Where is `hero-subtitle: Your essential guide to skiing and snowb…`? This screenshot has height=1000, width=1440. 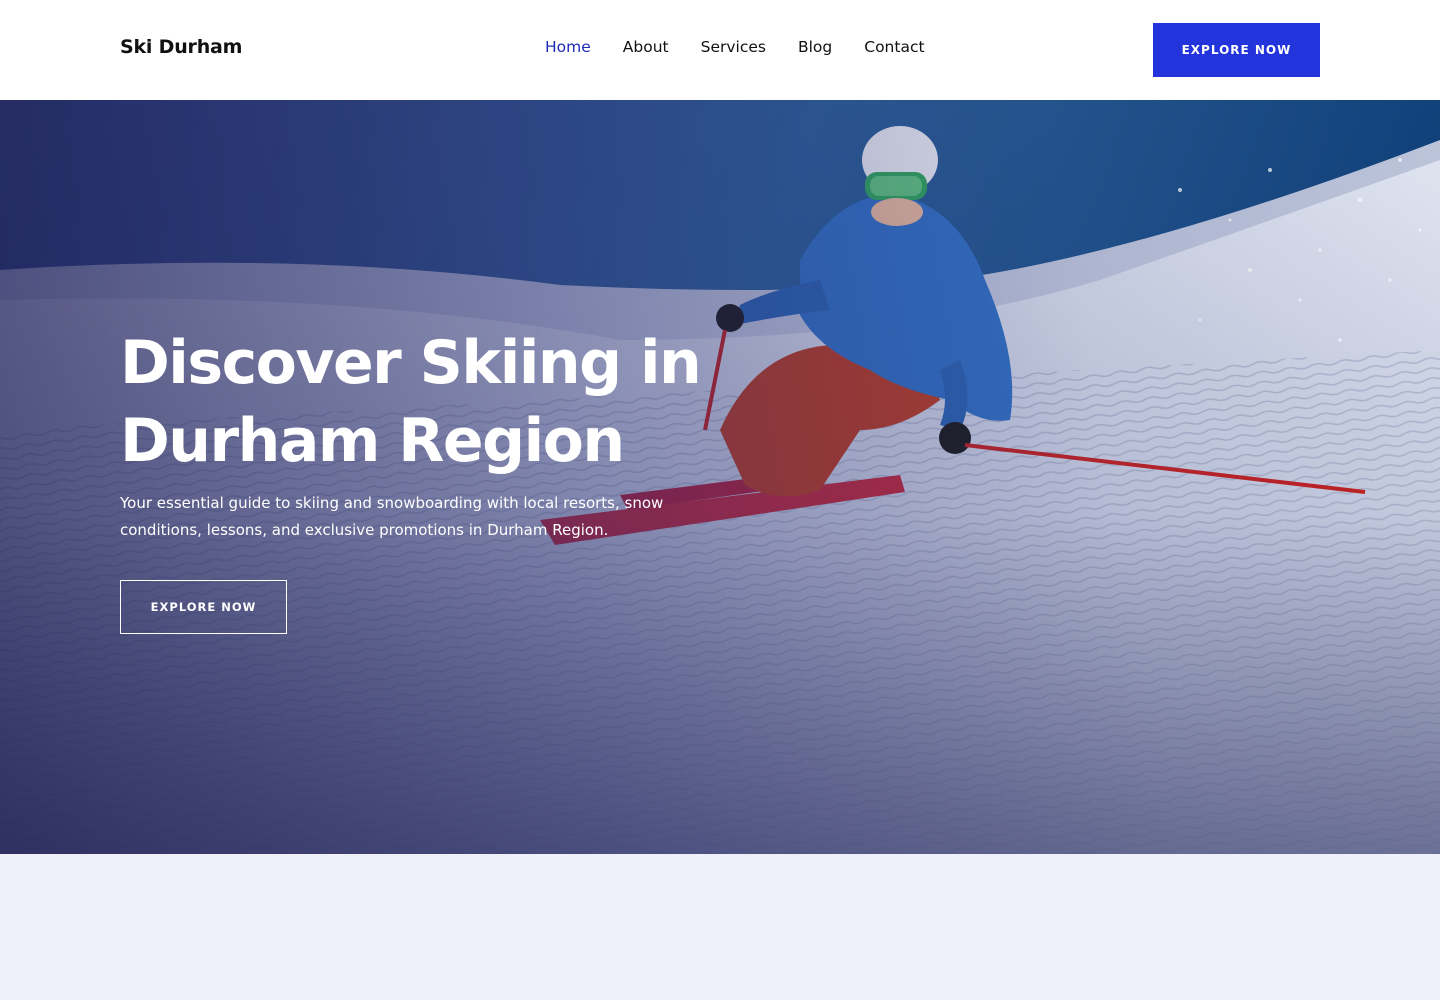 hero-subtitle: Your essential guide to skiing and snowb… is located at coordinates (392, 516).